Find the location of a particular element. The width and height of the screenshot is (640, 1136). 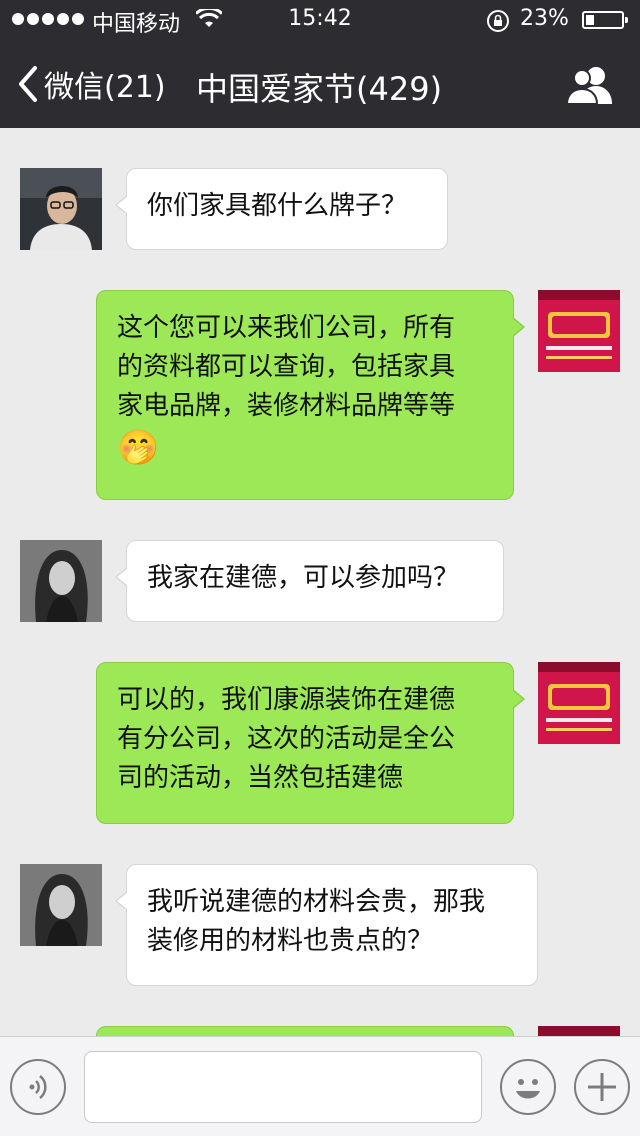

plus-icon is located at coordinates (602, 1087).